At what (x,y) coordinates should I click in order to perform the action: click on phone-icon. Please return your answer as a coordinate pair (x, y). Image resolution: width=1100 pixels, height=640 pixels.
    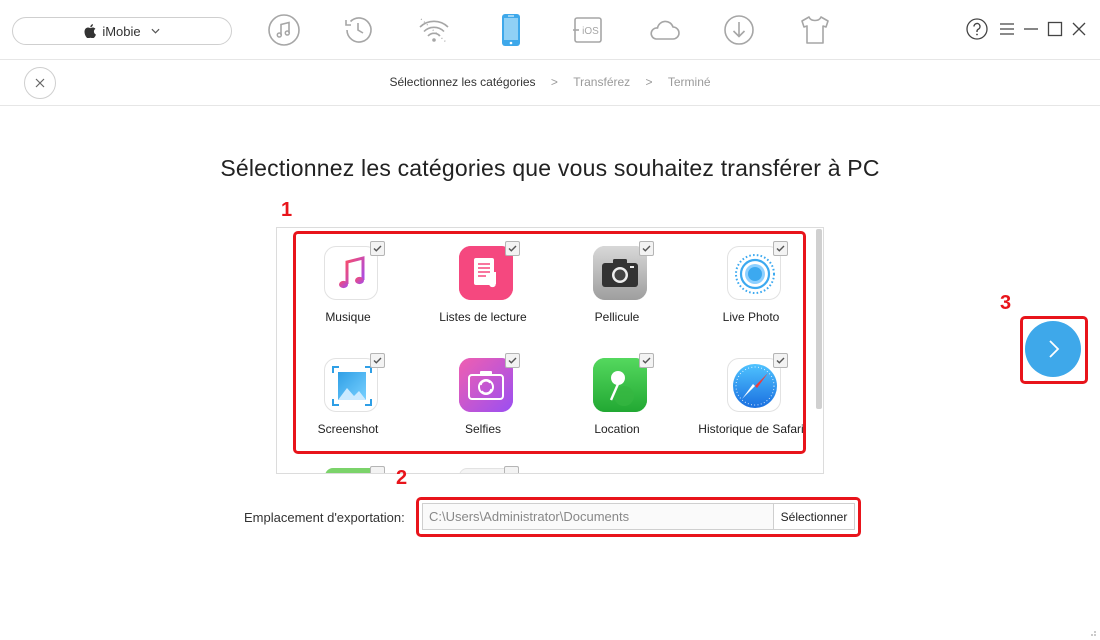
    Looking at the image, I should click on (511, 30).